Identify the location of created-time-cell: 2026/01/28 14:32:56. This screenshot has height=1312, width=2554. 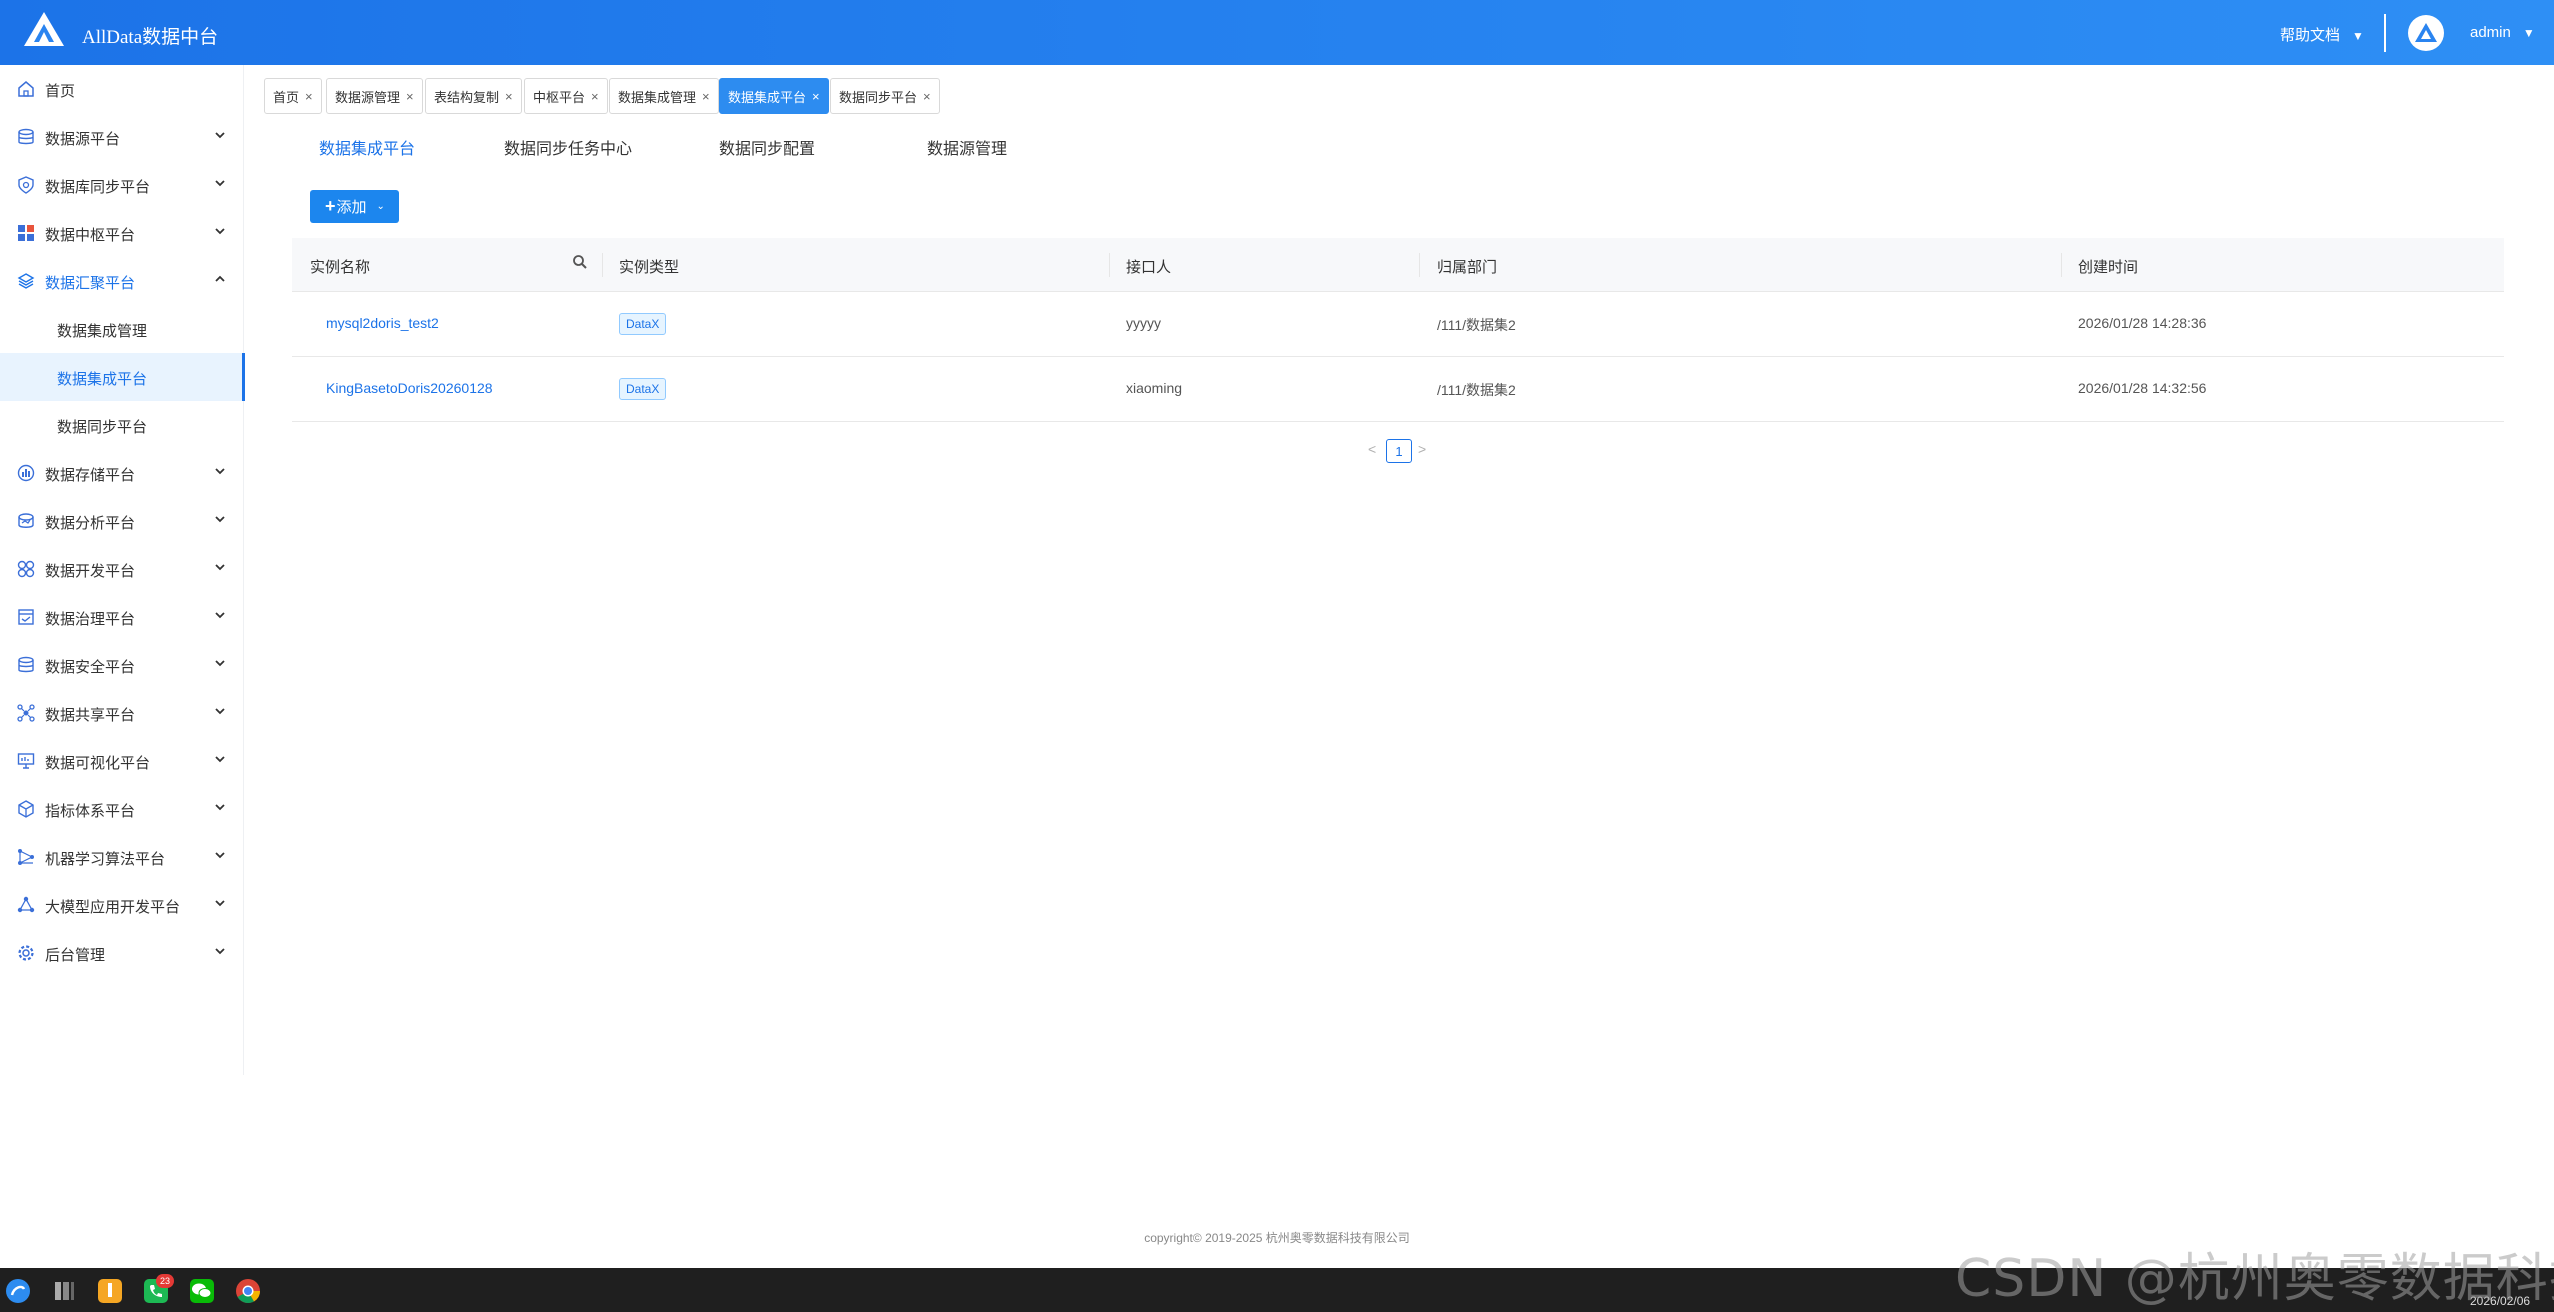
(2142, 388).